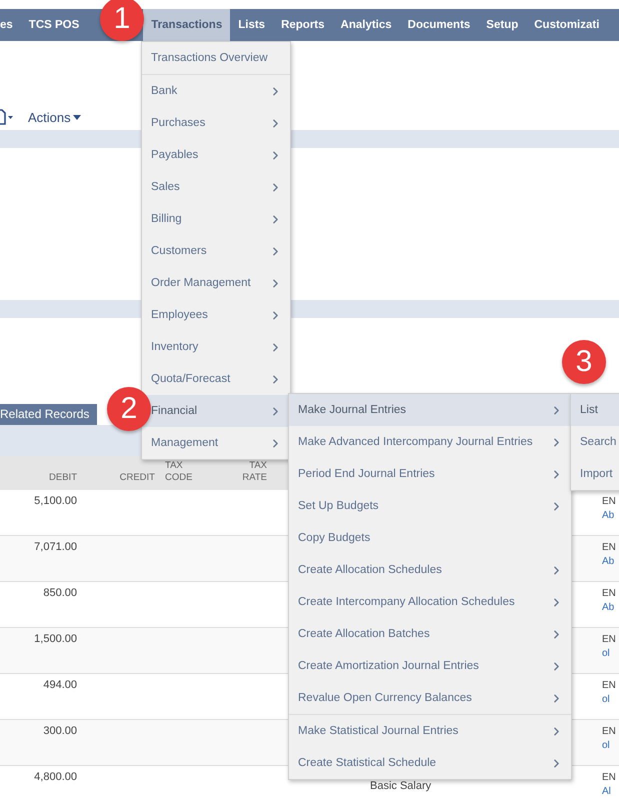  I want to click on nav-tab: Transactions, so click(186, 25).